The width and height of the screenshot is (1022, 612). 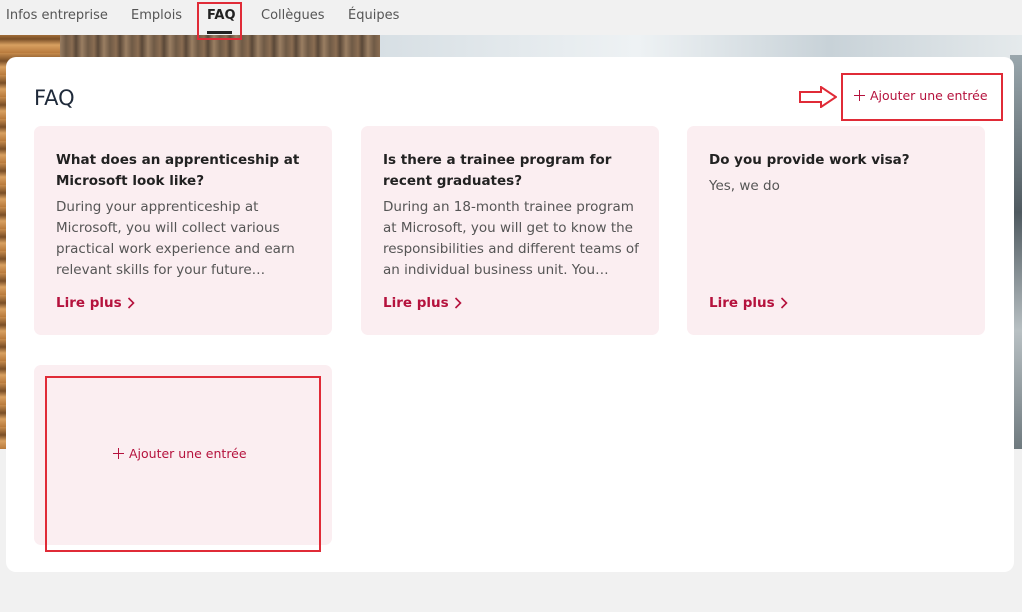 What do you see at coordinates (57, 15) in the screenshot?
I see `tab-infos-entreprise: Infos entreprise` at bounding box center [57, 15].